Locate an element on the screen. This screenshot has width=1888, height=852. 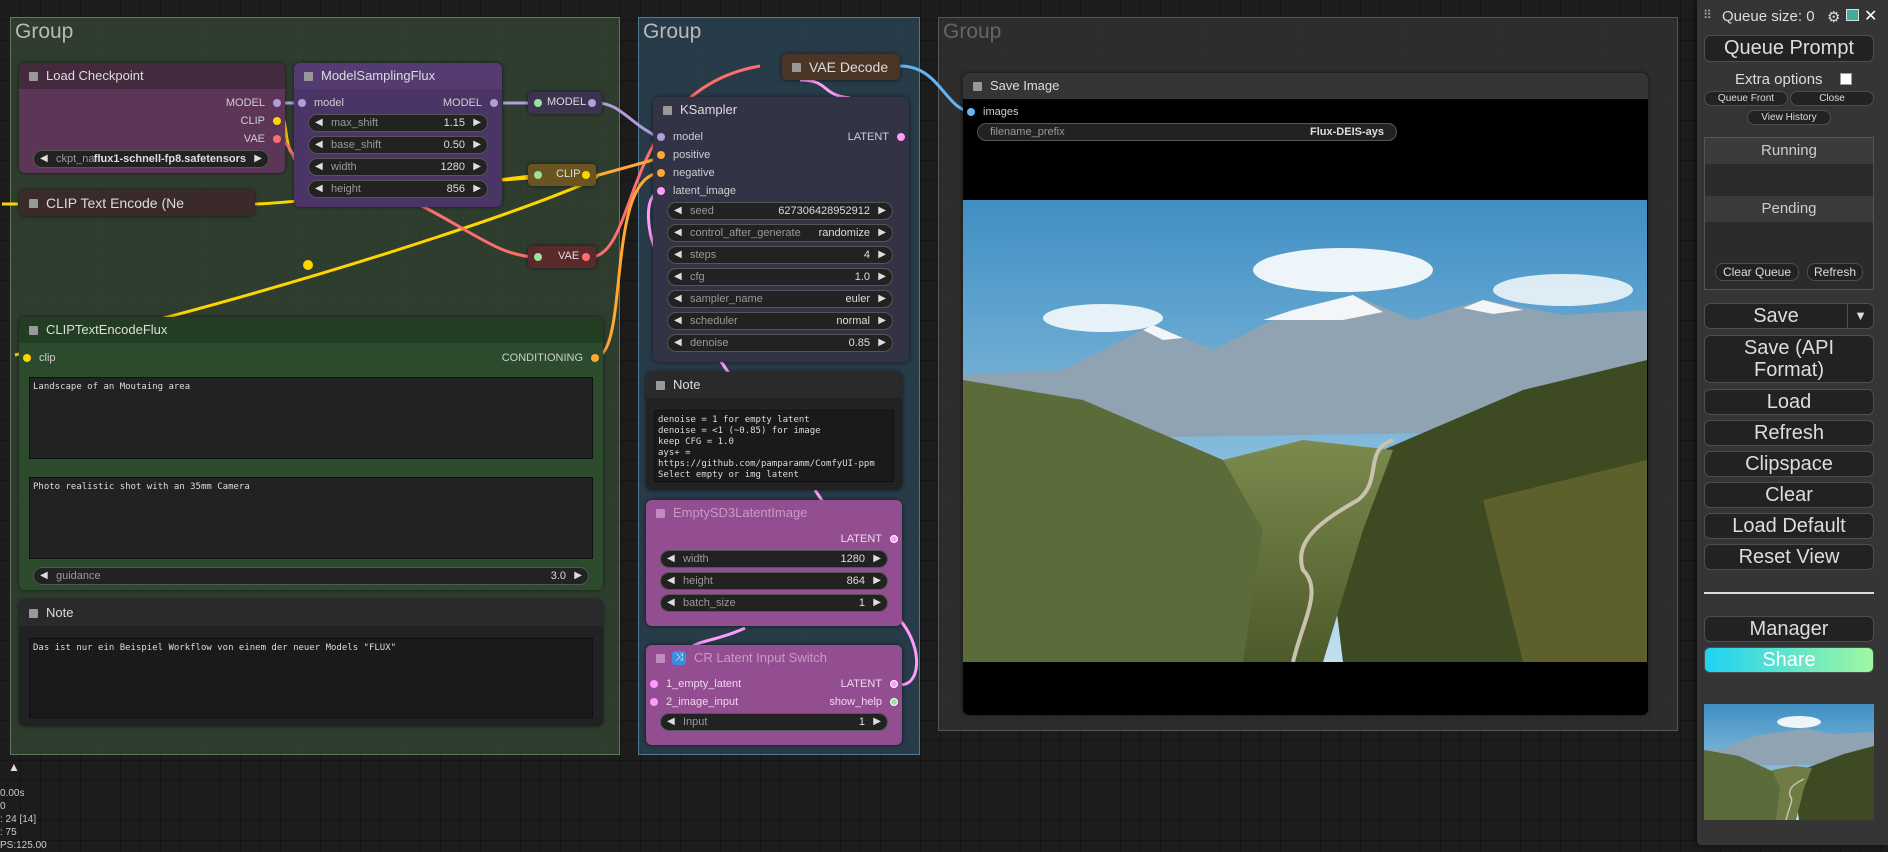
node-title: EmptySD3LatentImage is located at coordinates (774, 513).